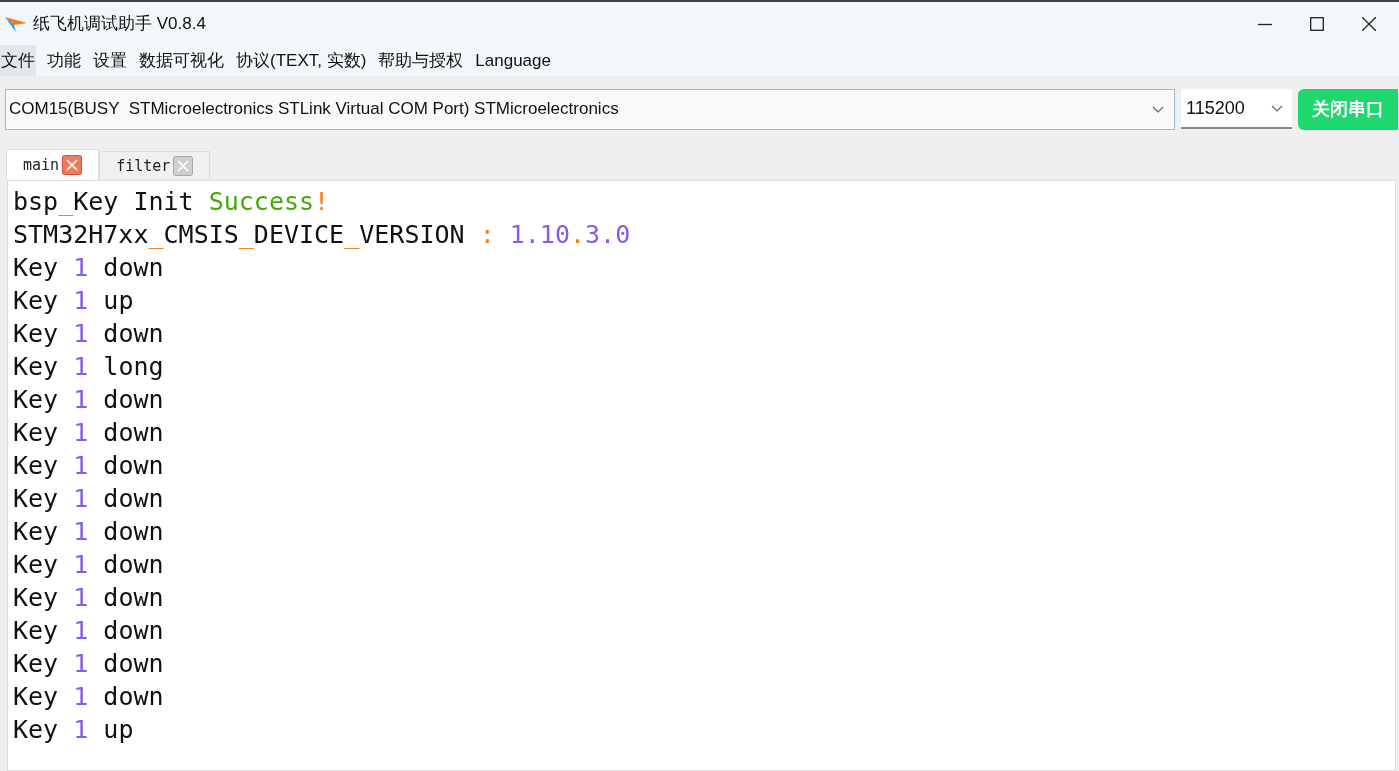  What do you see at coordinates (110, 60) in the screenshot?
I see `menu-item: 设置` at bounding box center [110, 60].